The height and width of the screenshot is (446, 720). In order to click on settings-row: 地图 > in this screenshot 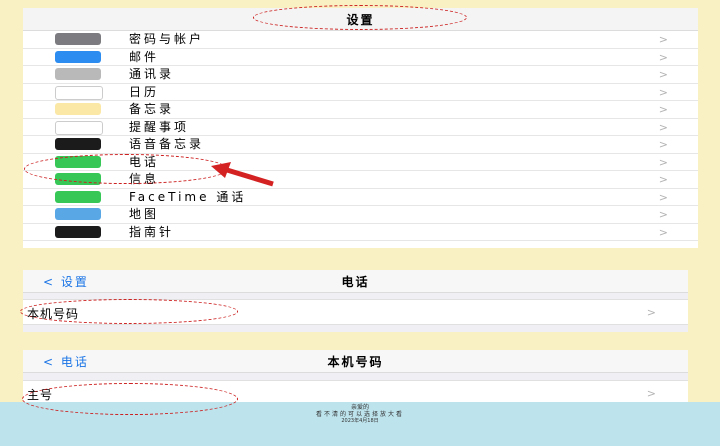, I will do `click(360, 215)`.